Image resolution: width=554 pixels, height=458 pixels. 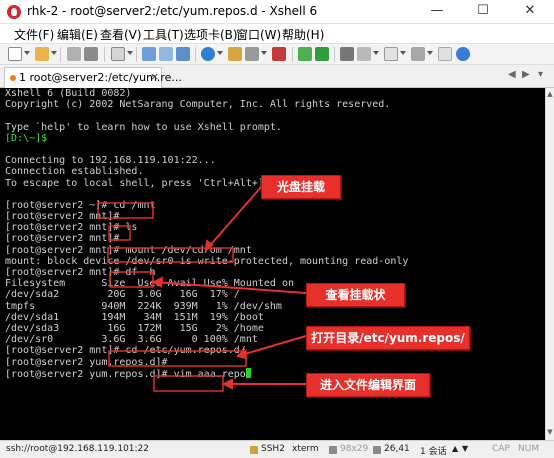 What do you see at coordinates (437, 12) in the screenshot?
I see `minimize-button: —` at bounding box center [437, 12].